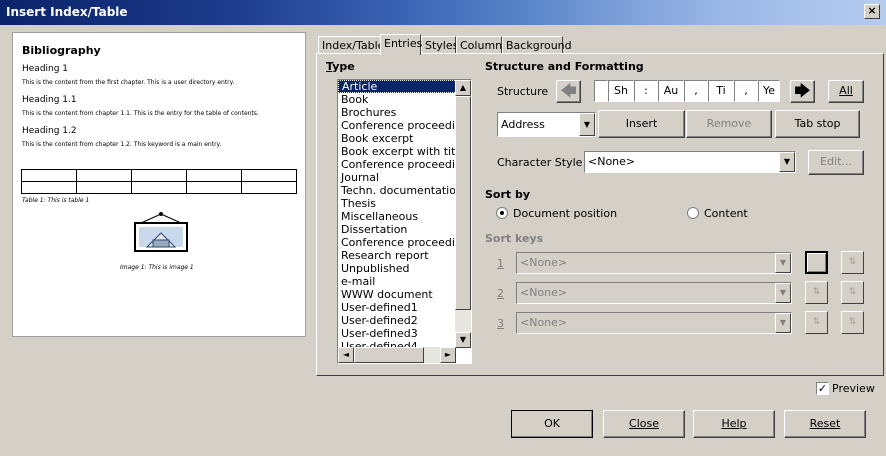 This screenshot has width=886, height=456. Describe the element at coordinates (404, 333) in the screenshot. I see `type-list-item: User-defined3` at that location.